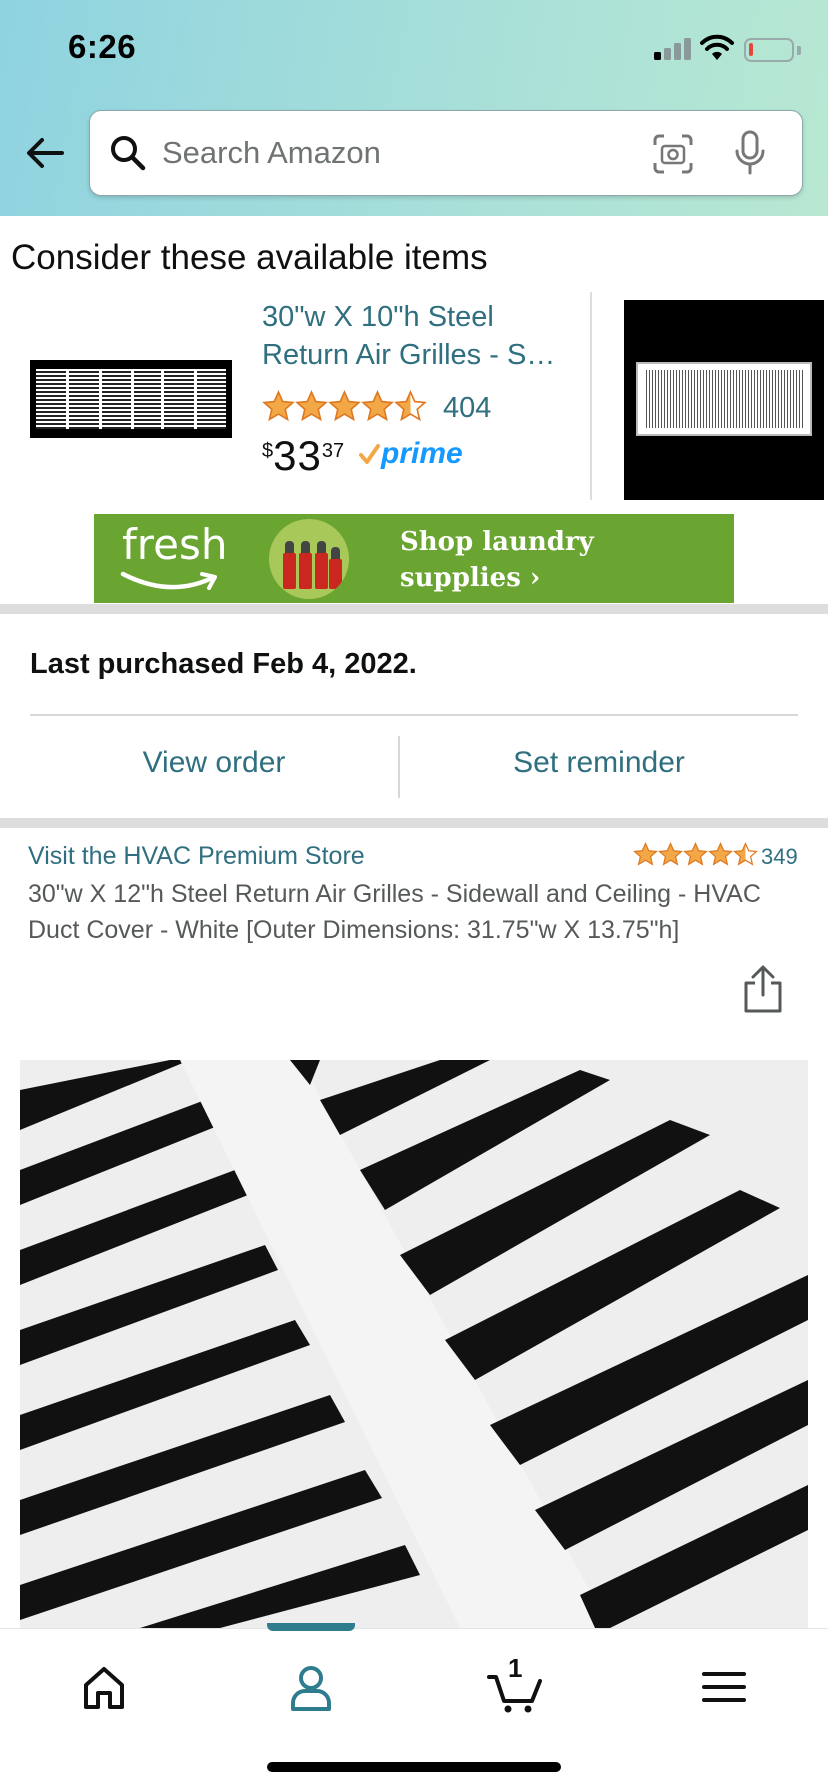  I want to click on prime-label: prime, so click(422, 453).